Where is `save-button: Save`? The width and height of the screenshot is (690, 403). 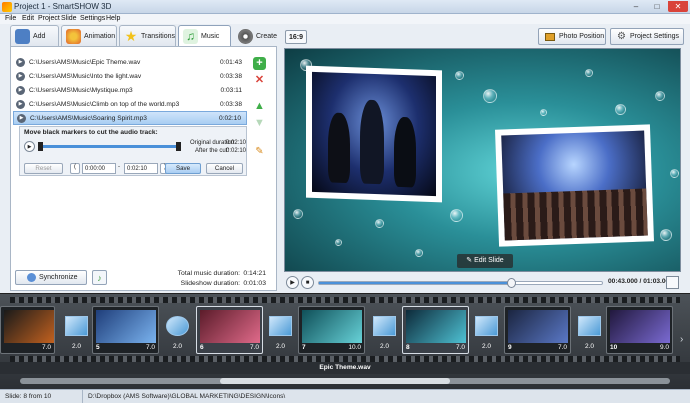 save-button: Save is located at coordinates (183, 168).